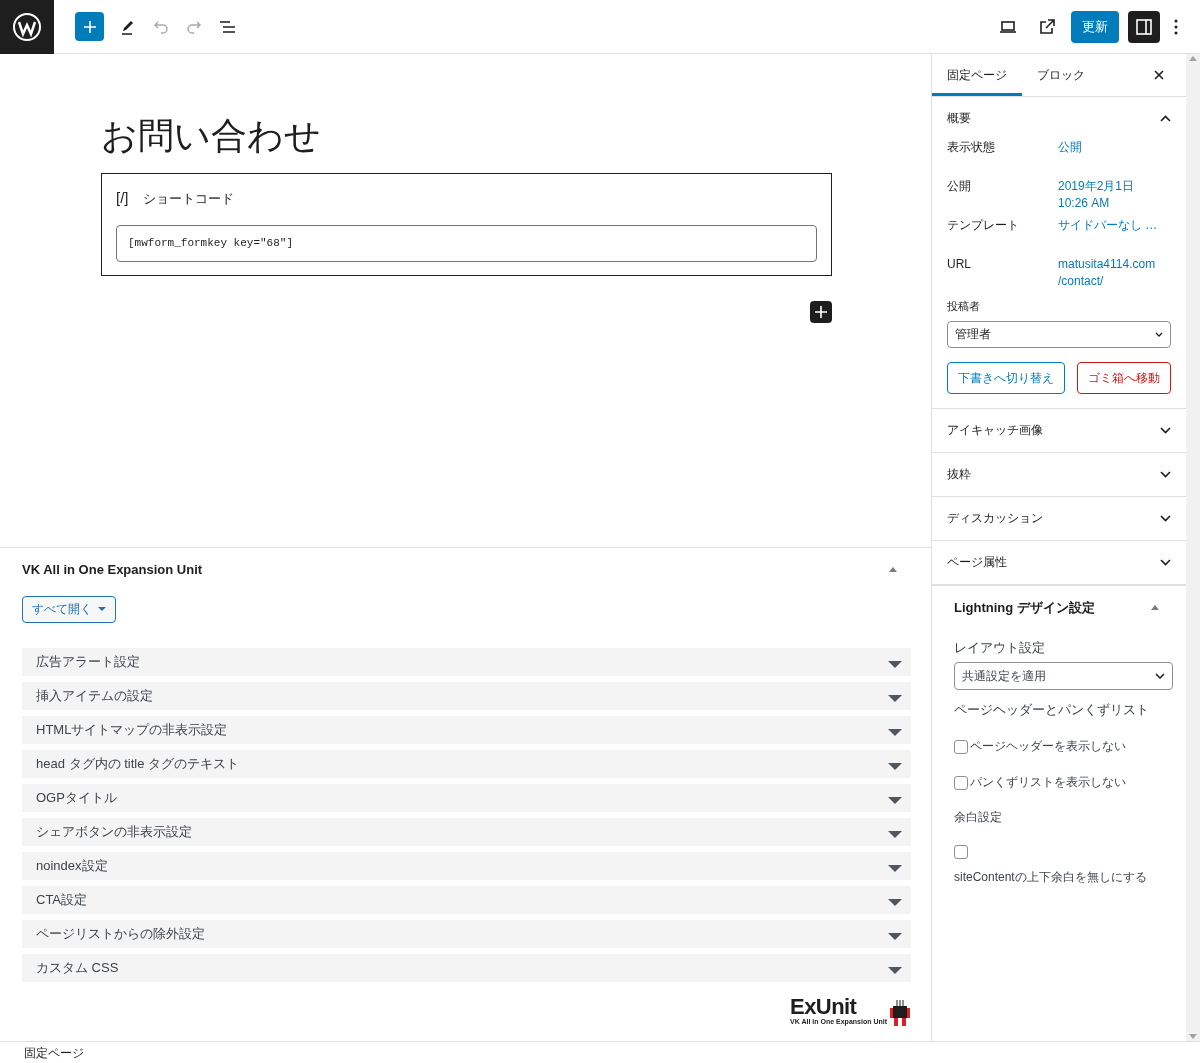 Image resolution: width=1200 pixels, height=1063 pixels. Describe the element at coordinates (466, 661) in the screenshot. I see `accordion-item: 広告アラート設定` at that location.